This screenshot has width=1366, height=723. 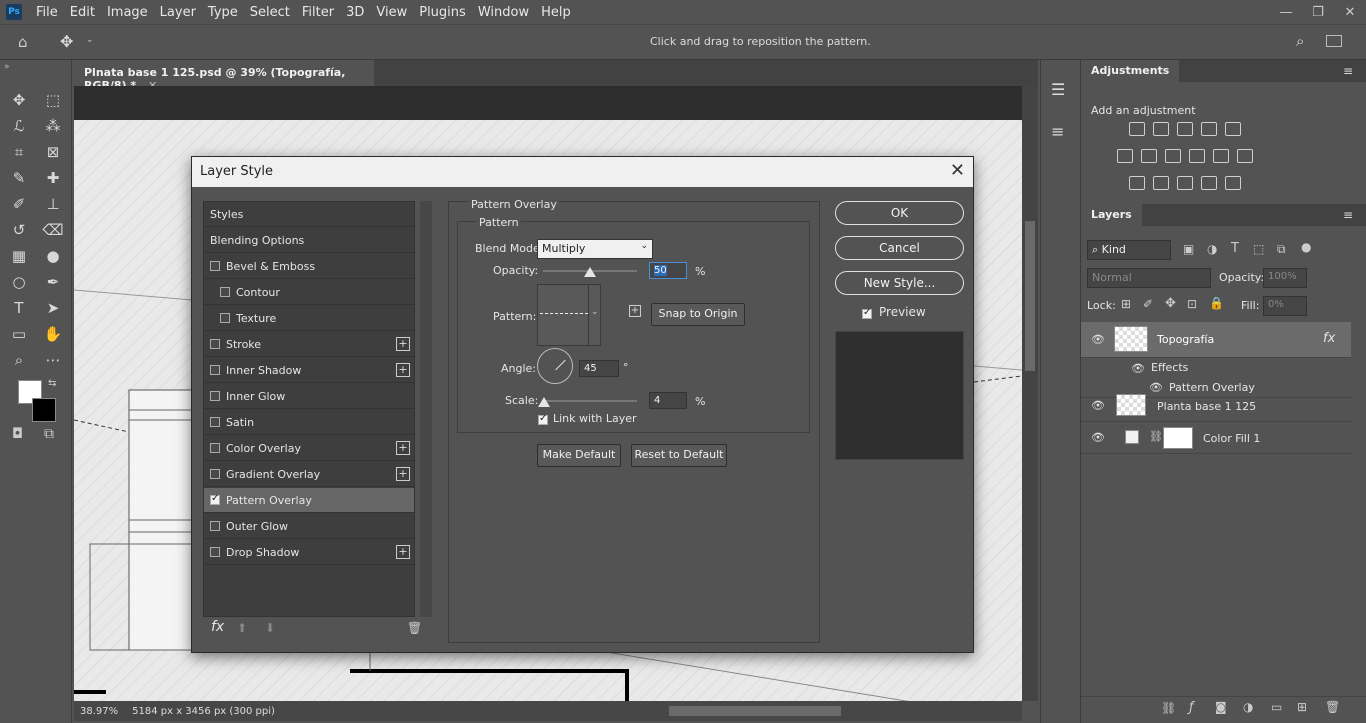 What do you see at coordinates (543, 419) in the screenshot?
I see `link-with-layer-checkbox` at bounding box center [543, 419].